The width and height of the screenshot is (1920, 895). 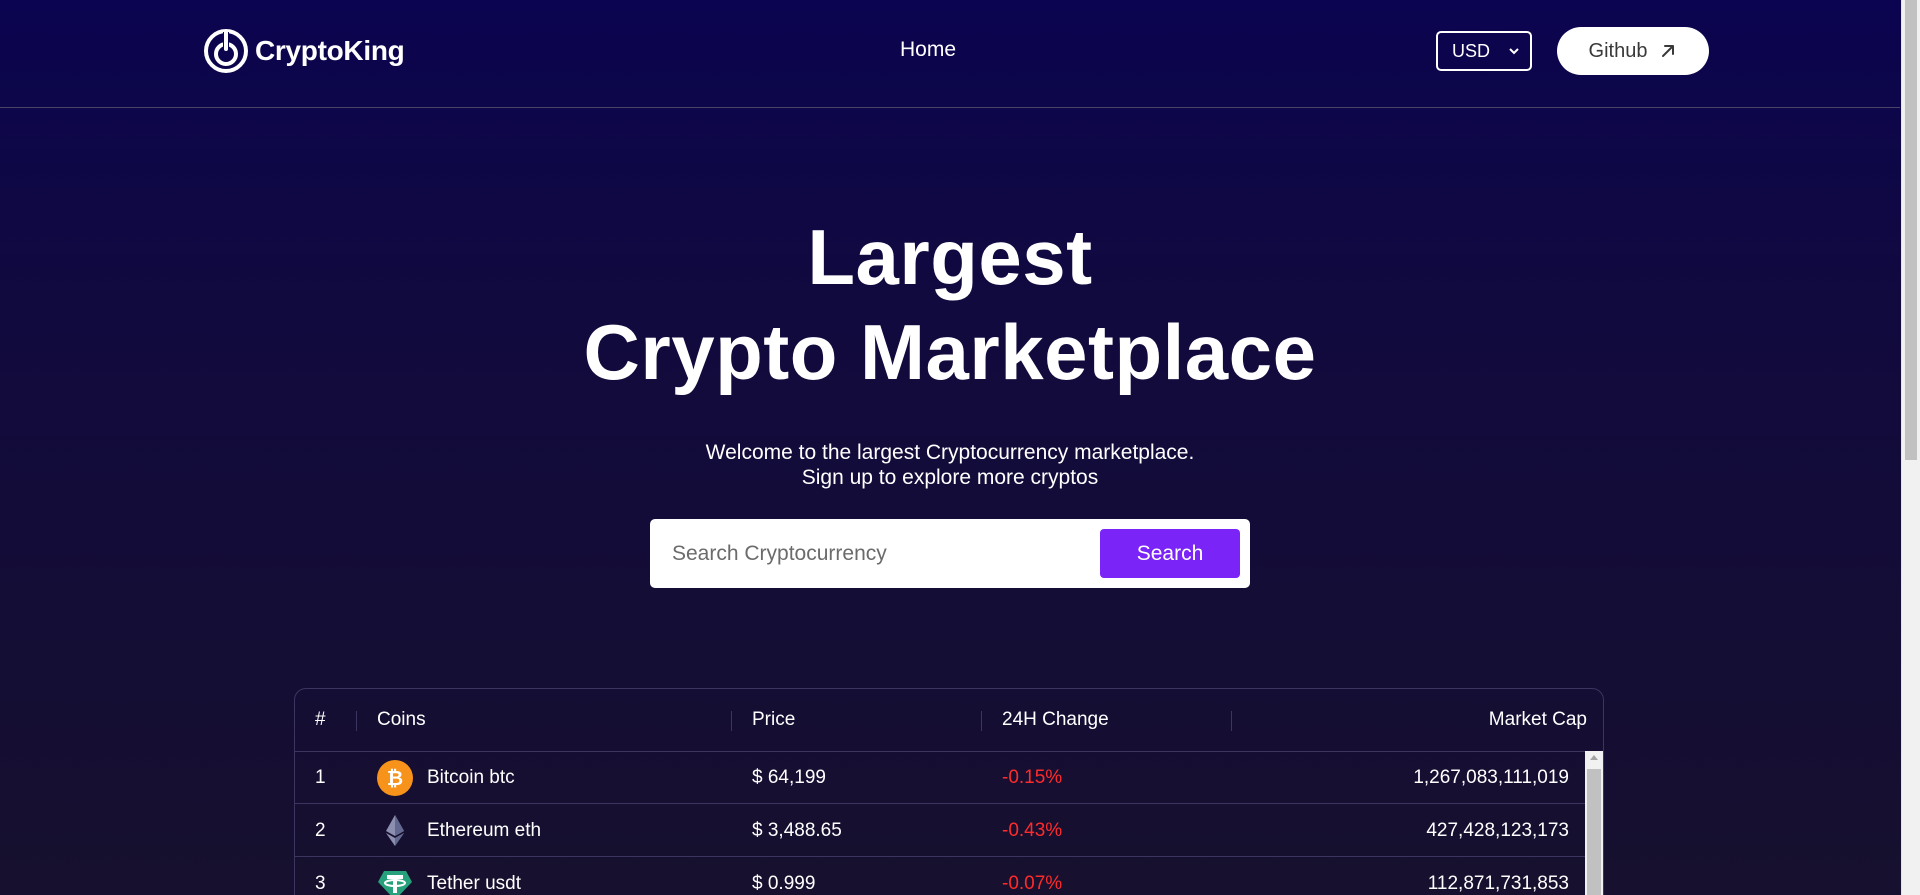 What do you see at coordinates (1618, 50) in the screenshot?
I see `github-button-label: Github` at bounding box center [1618, 50].